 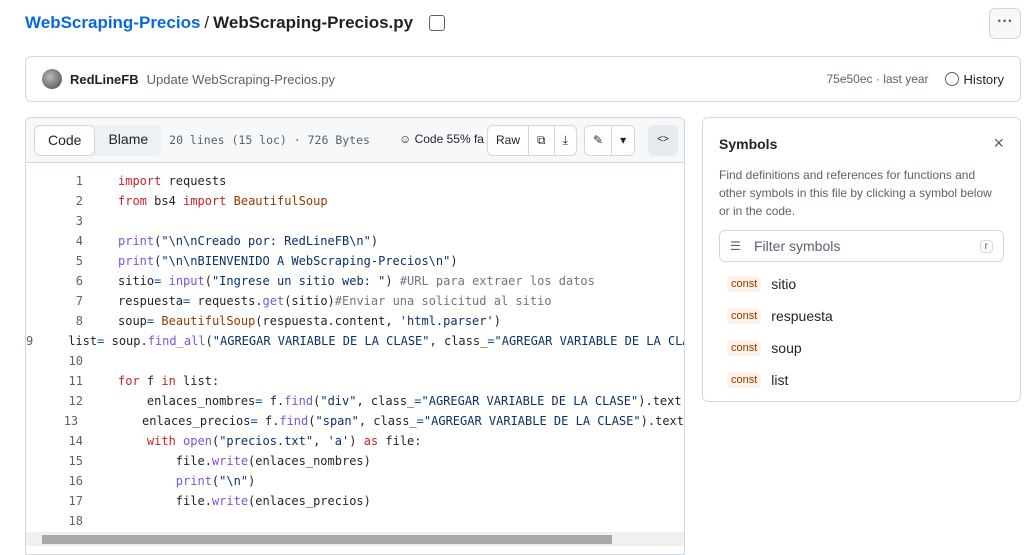 I want to click on code-line: 18, so click(x=355, y=521).